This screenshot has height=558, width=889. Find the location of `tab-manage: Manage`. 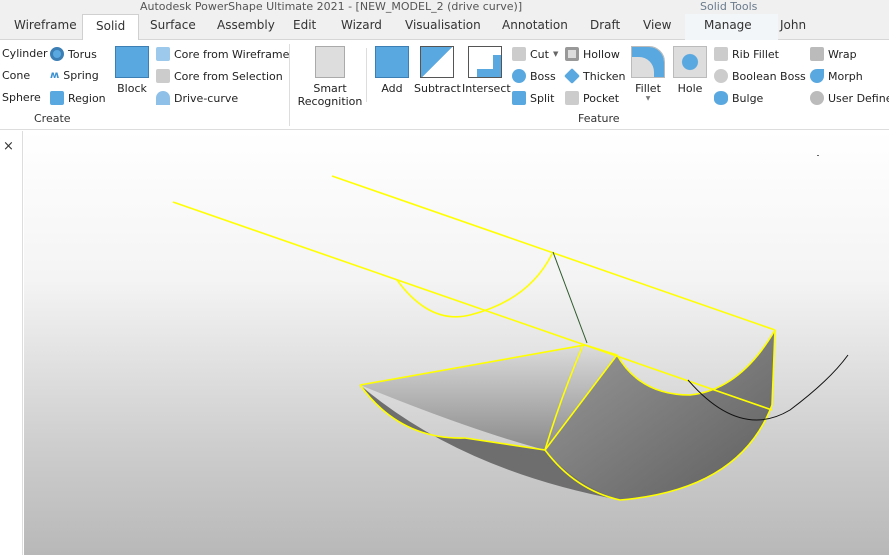

tab-manage: Manage is located at coordinates (728, 25).